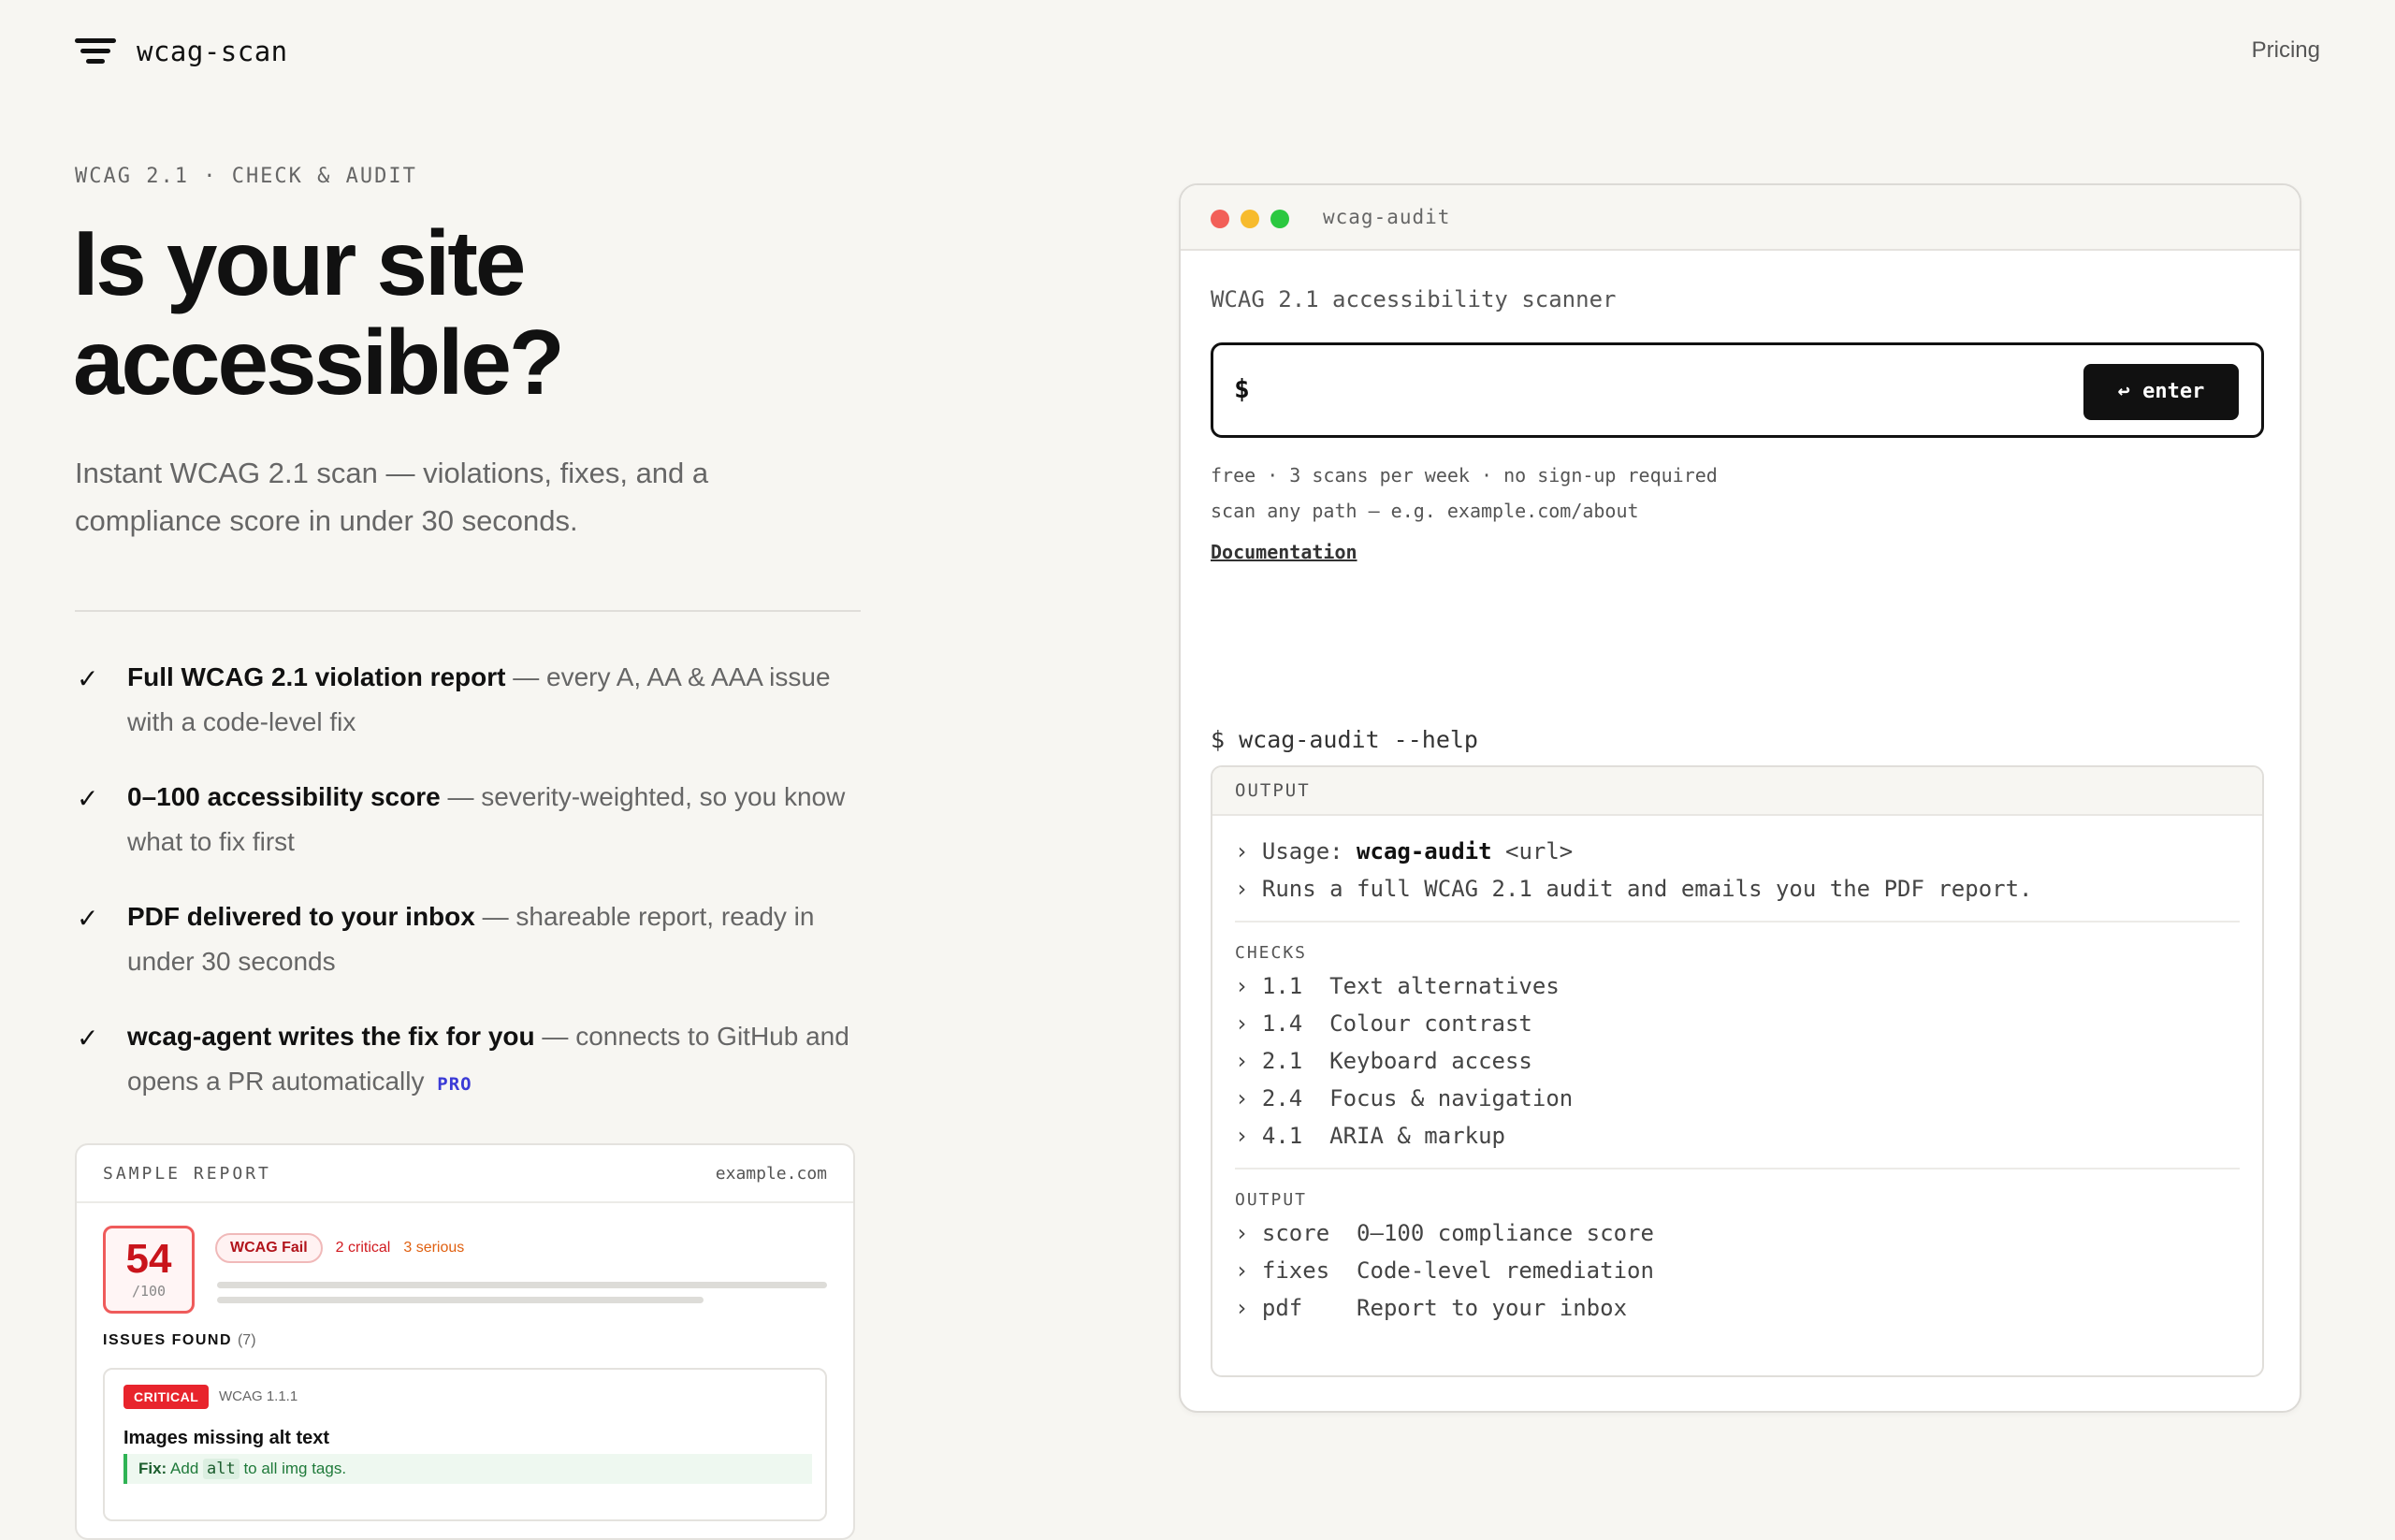 The image size is (2395, 1540). What do you see at coordinates (1250, 219) in the screenshot?
I see `minimize-dot-icon` at bounding box center [1250, 219].